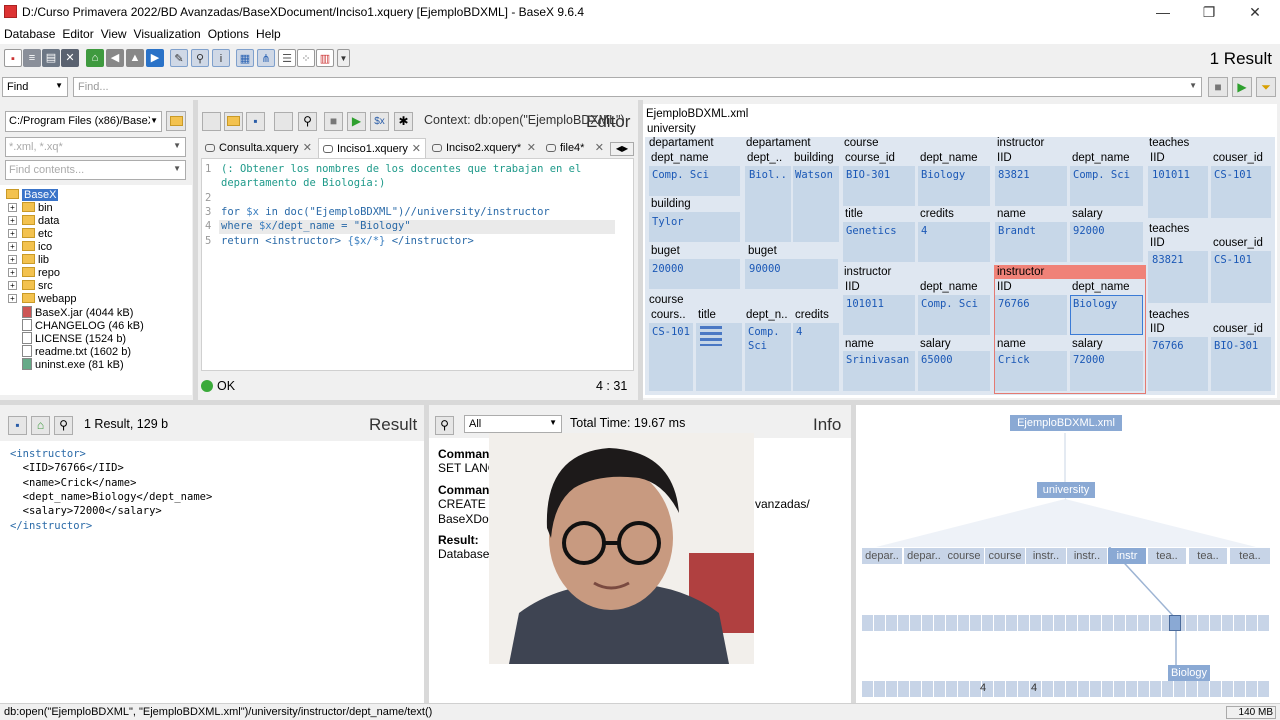 This screenshot has width=1280, height=720. Describe the element at coordinates (283, 121) in the screenshot. I see `format-icon` at that location.